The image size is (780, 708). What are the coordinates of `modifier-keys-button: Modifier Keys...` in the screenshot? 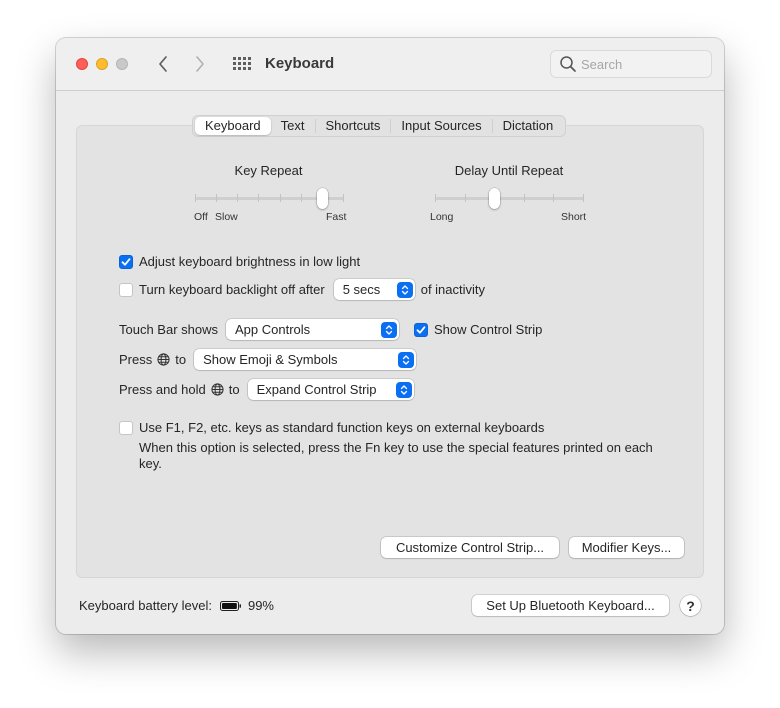 It's located at (626, 547).